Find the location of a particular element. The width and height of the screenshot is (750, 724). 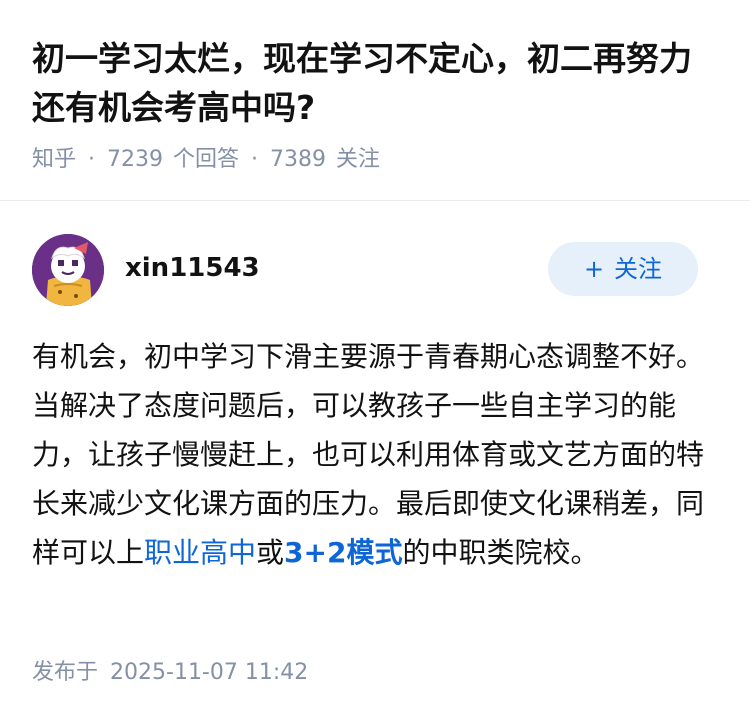

source-label: 知乎 is located at coordinates (54, 159).